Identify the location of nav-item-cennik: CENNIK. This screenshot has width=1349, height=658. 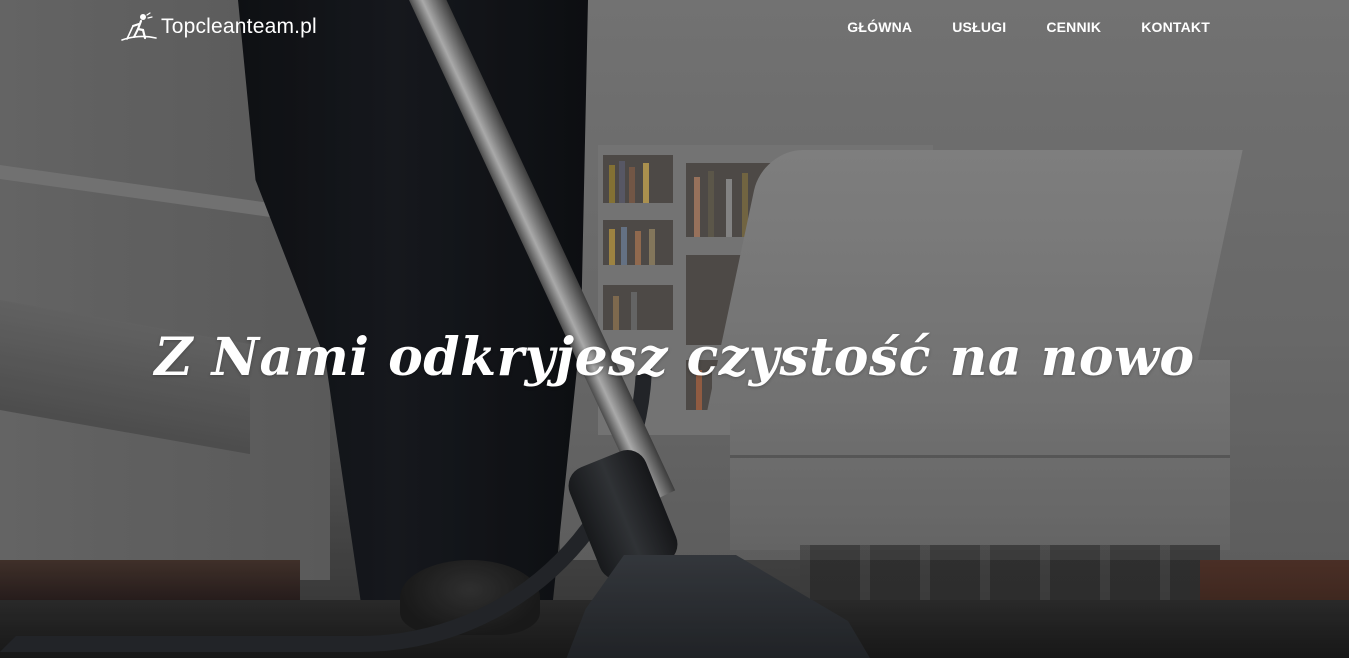
(1073, 28).